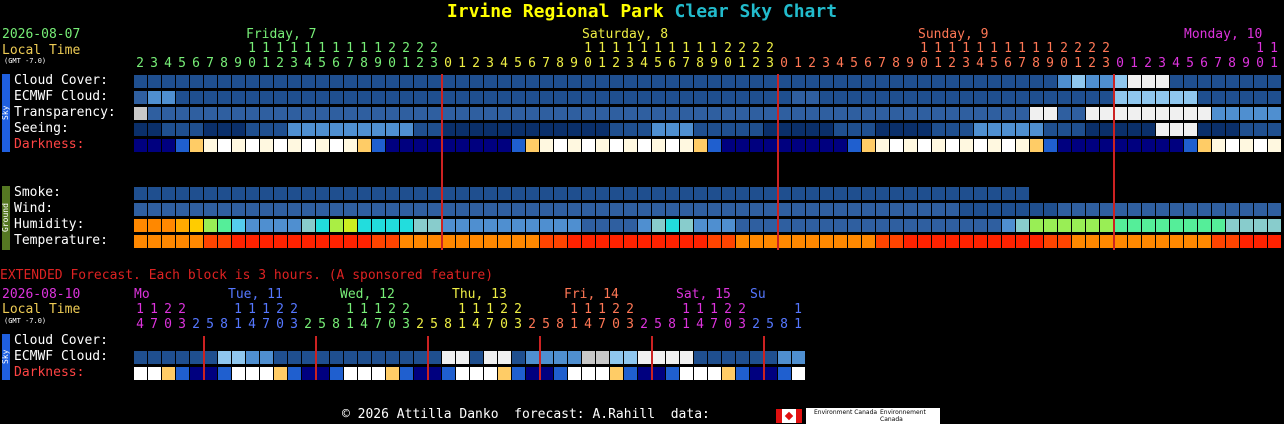  I want to click on midnight-line, so click(778, 162).